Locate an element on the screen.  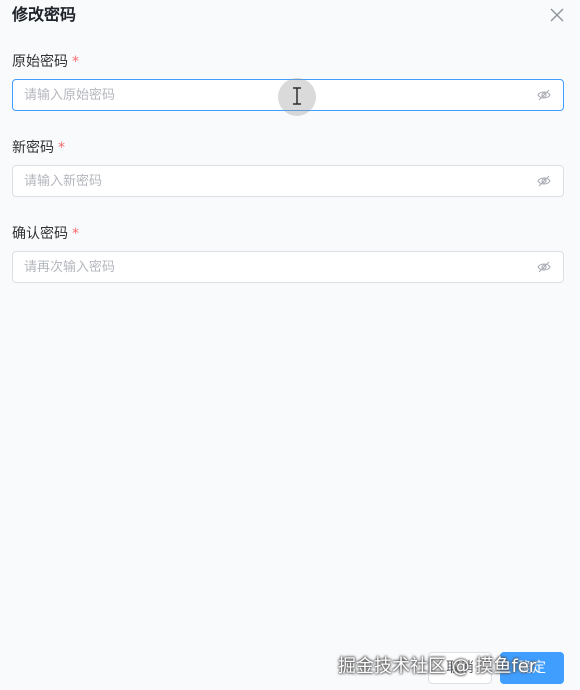
close-icon is located at coordinates (557, 15).